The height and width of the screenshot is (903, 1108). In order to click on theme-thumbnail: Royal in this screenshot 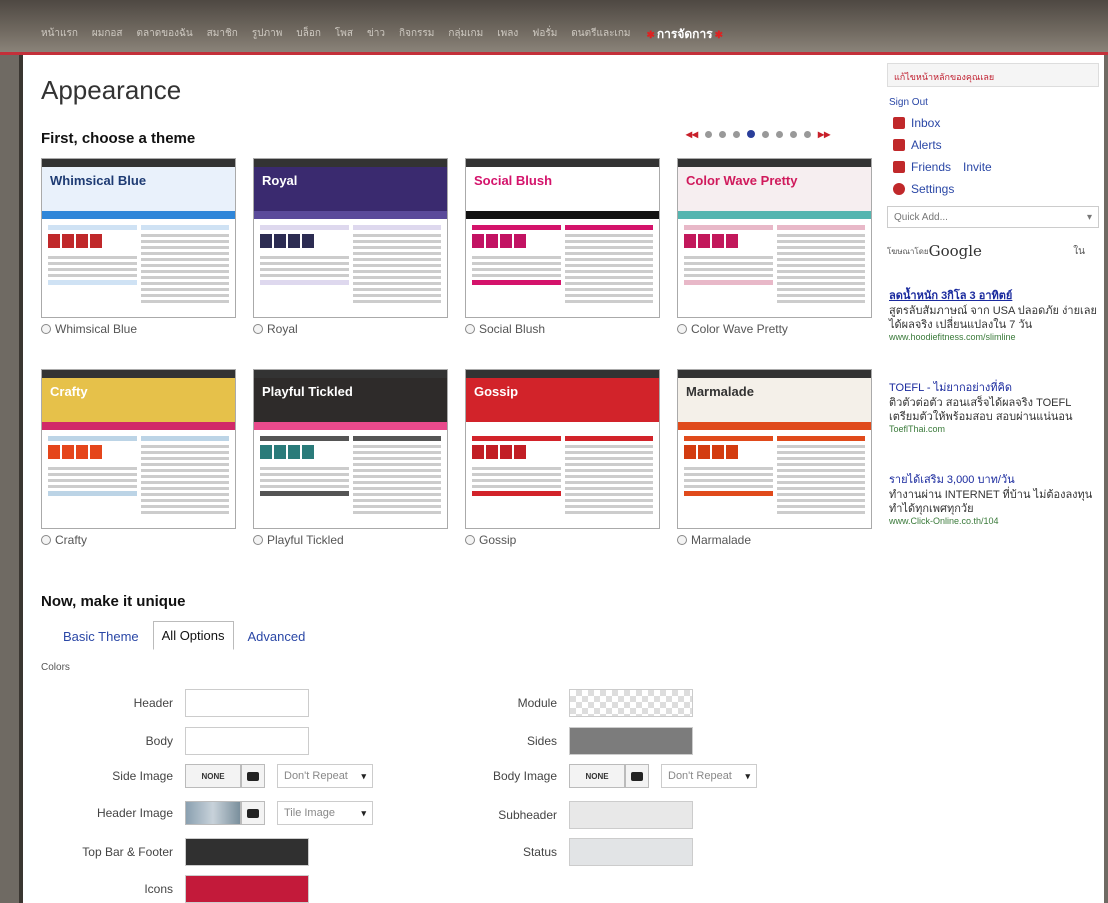, I will do `click(350, 238)`.